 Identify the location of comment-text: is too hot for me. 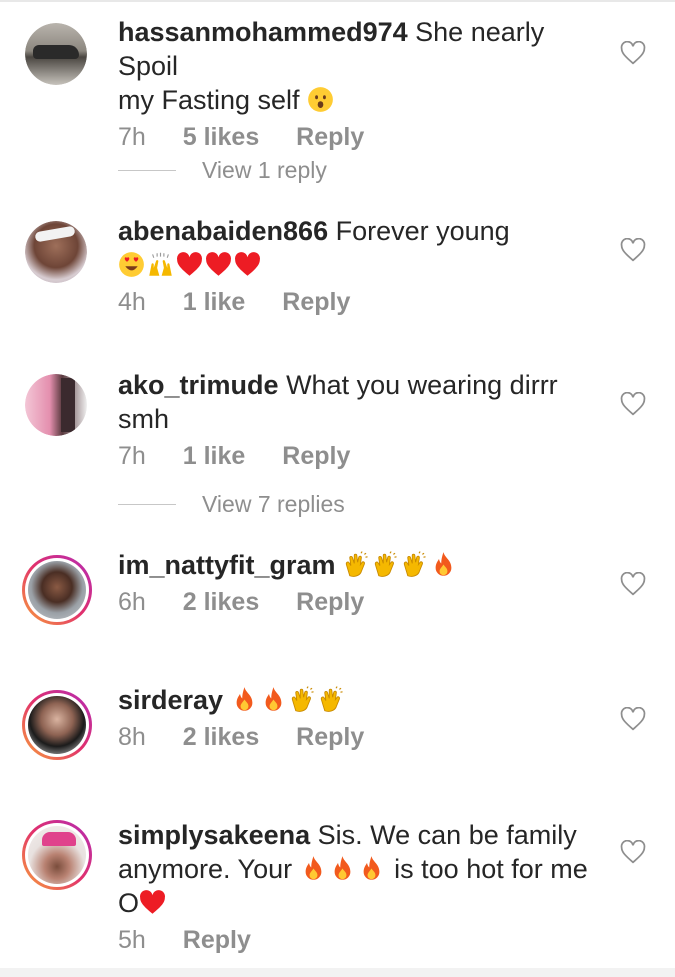
(491, 869).